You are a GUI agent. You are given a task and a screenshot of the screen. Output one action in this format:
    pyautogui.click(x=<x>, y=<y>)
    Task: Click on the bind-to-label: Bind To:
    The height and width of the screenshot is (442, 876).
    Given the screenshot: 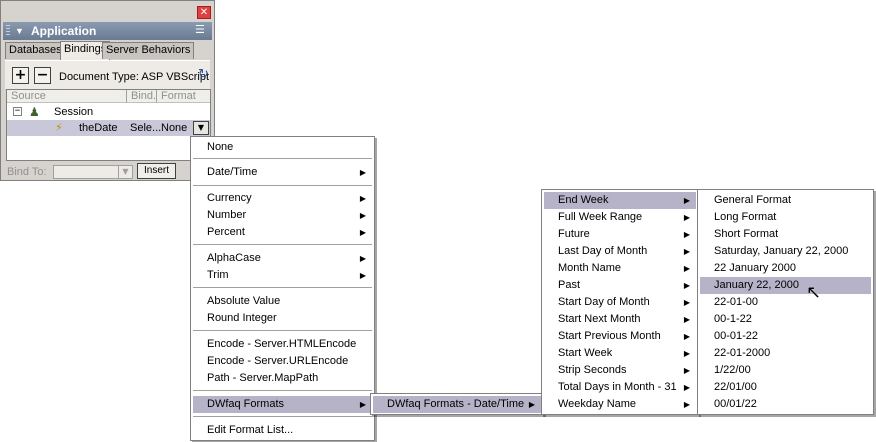 What is the action you would take?
    pyautogui.click(x=27, y=172)
    